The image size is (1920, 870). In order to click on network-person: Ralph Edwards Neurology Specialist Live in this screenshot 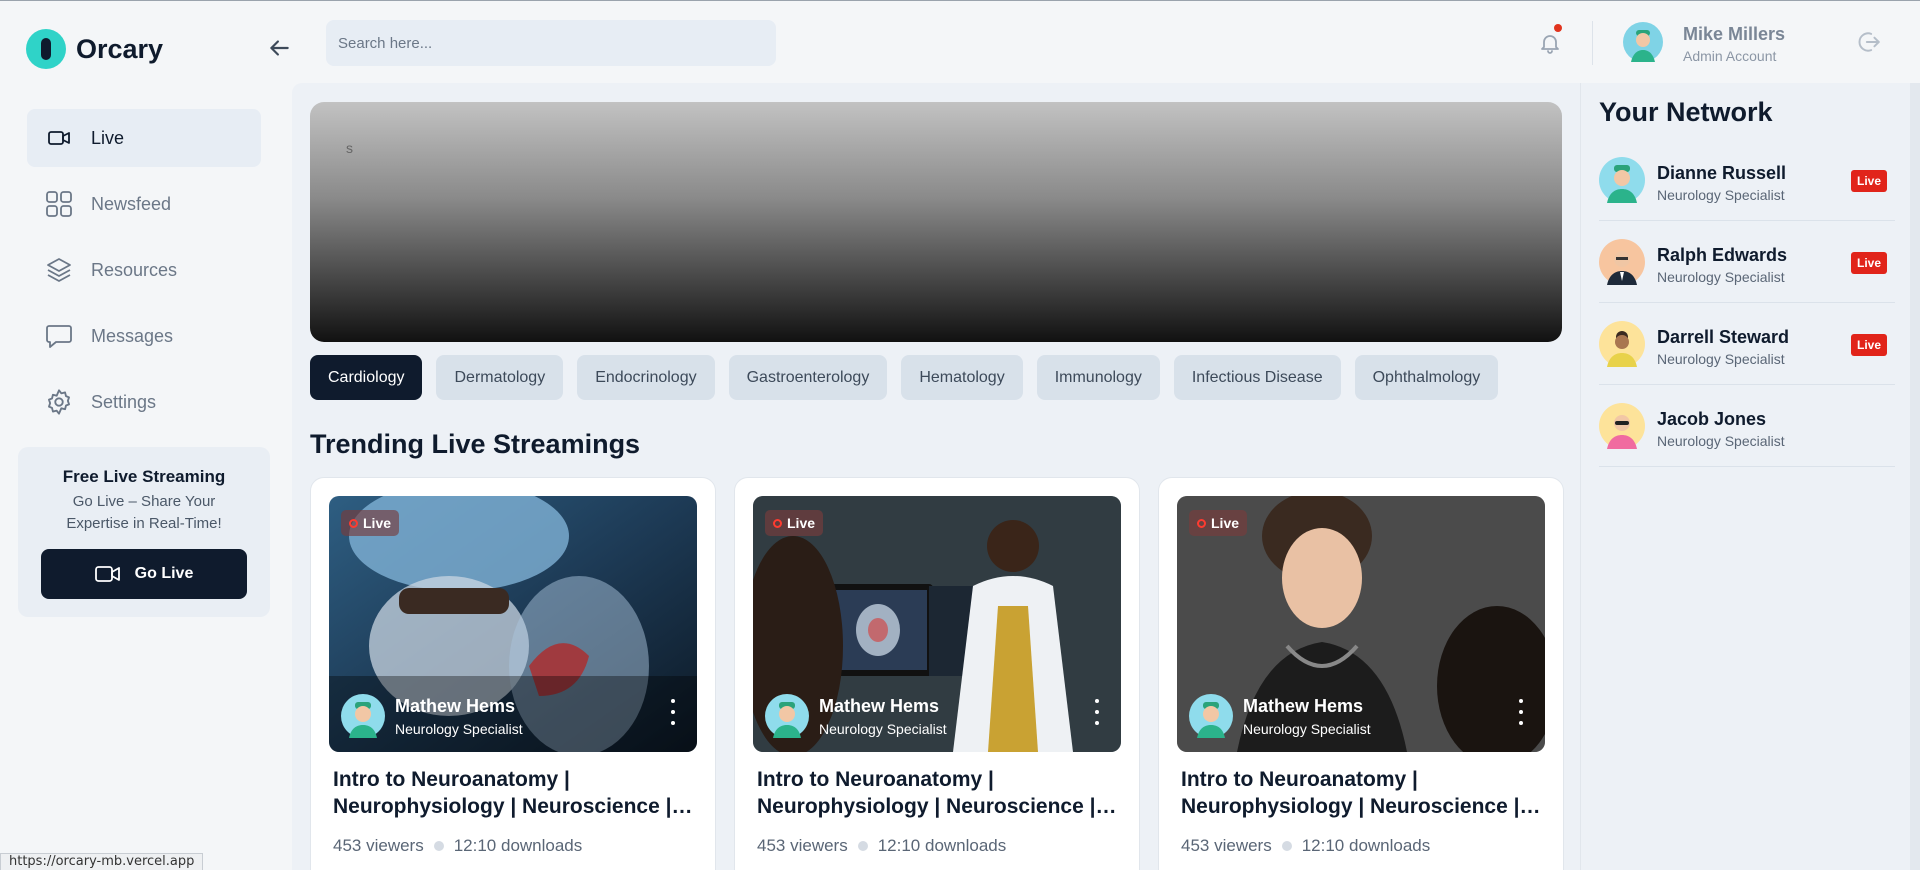, I will do `click(1747, 262)`.